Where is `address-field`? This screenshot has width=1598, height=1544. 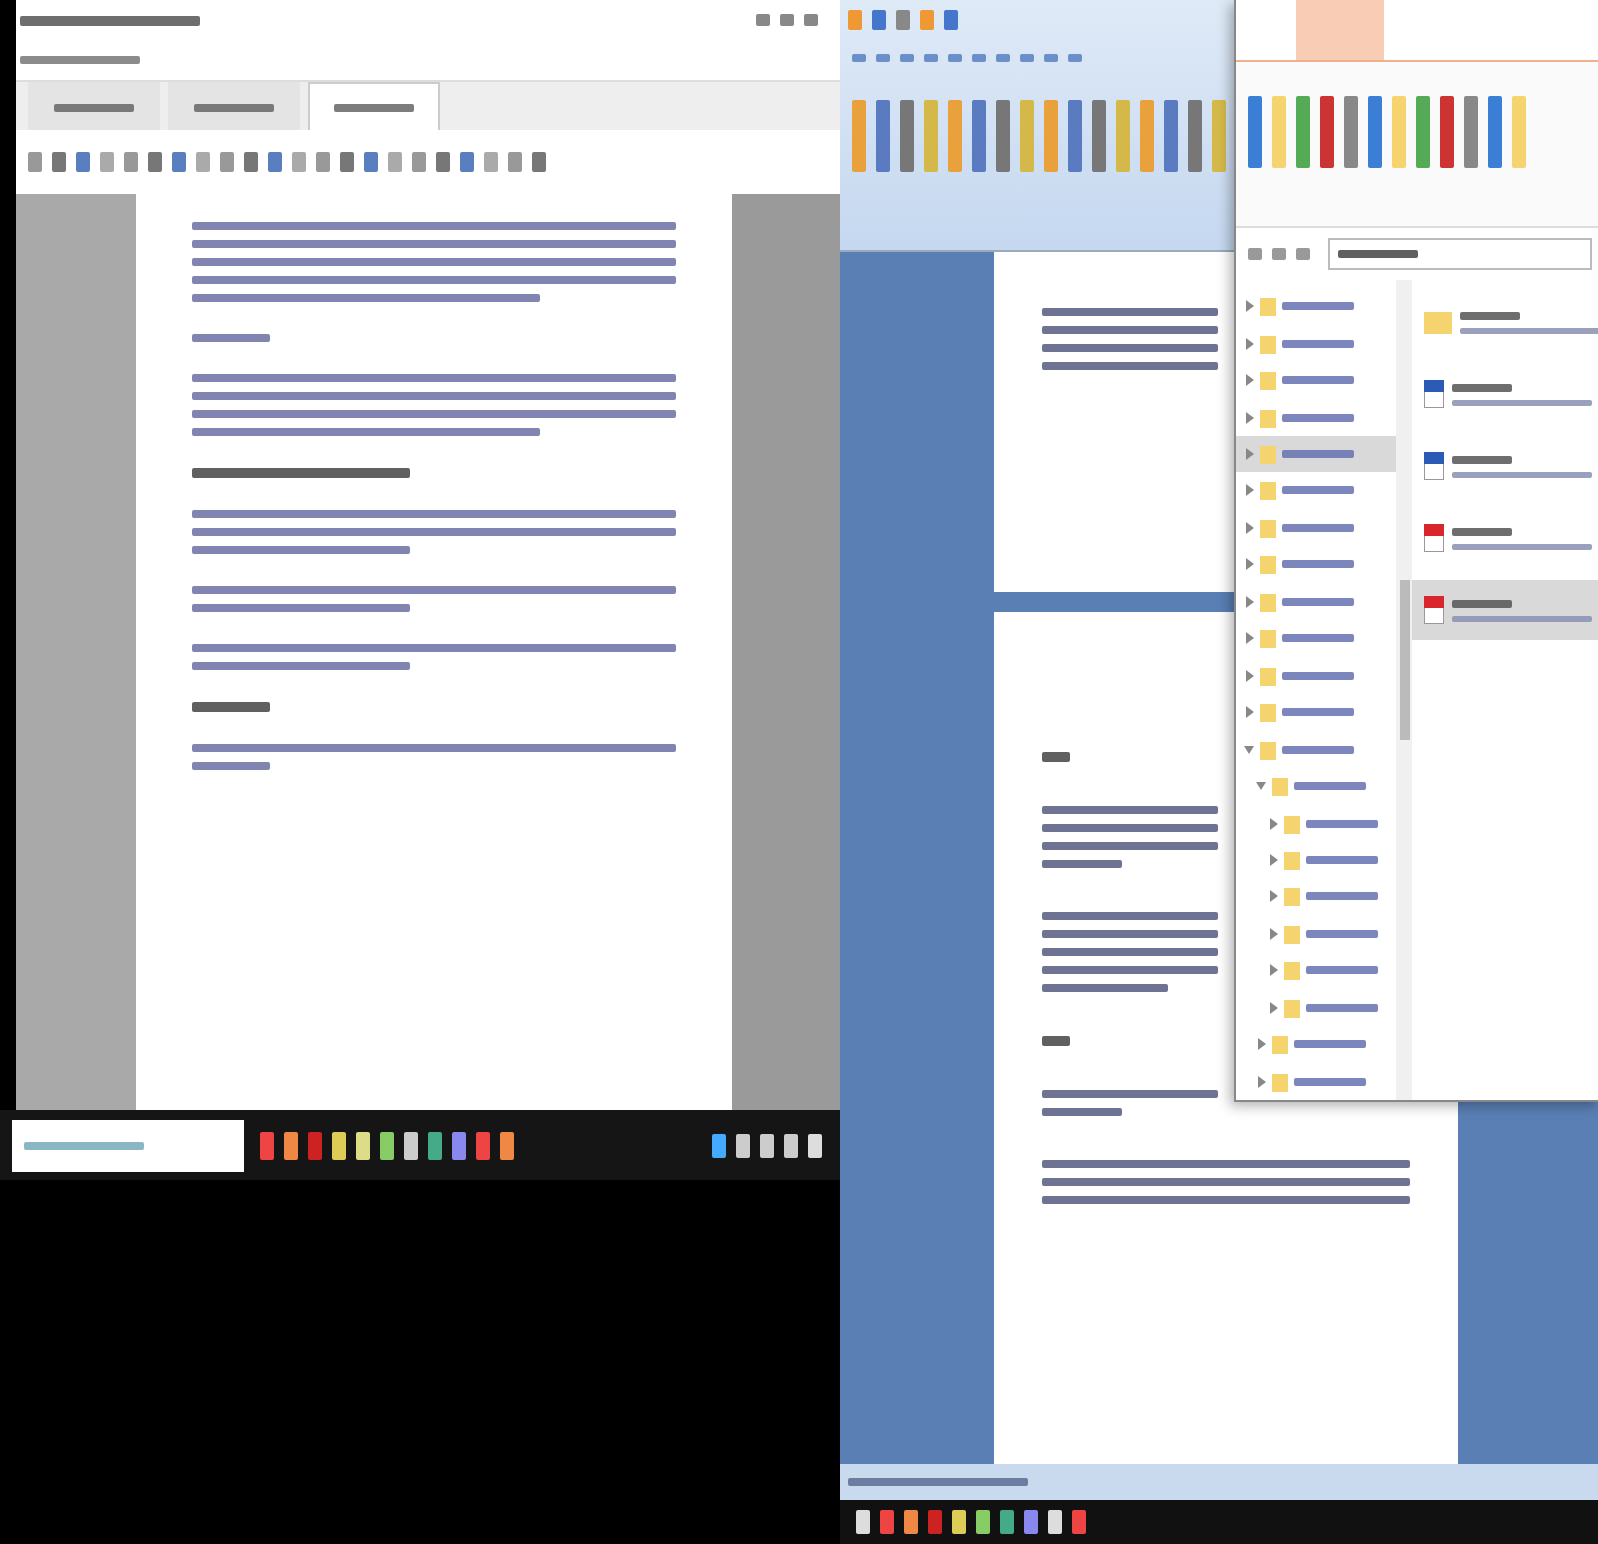 address-field is located at coordinates (1460, 254).